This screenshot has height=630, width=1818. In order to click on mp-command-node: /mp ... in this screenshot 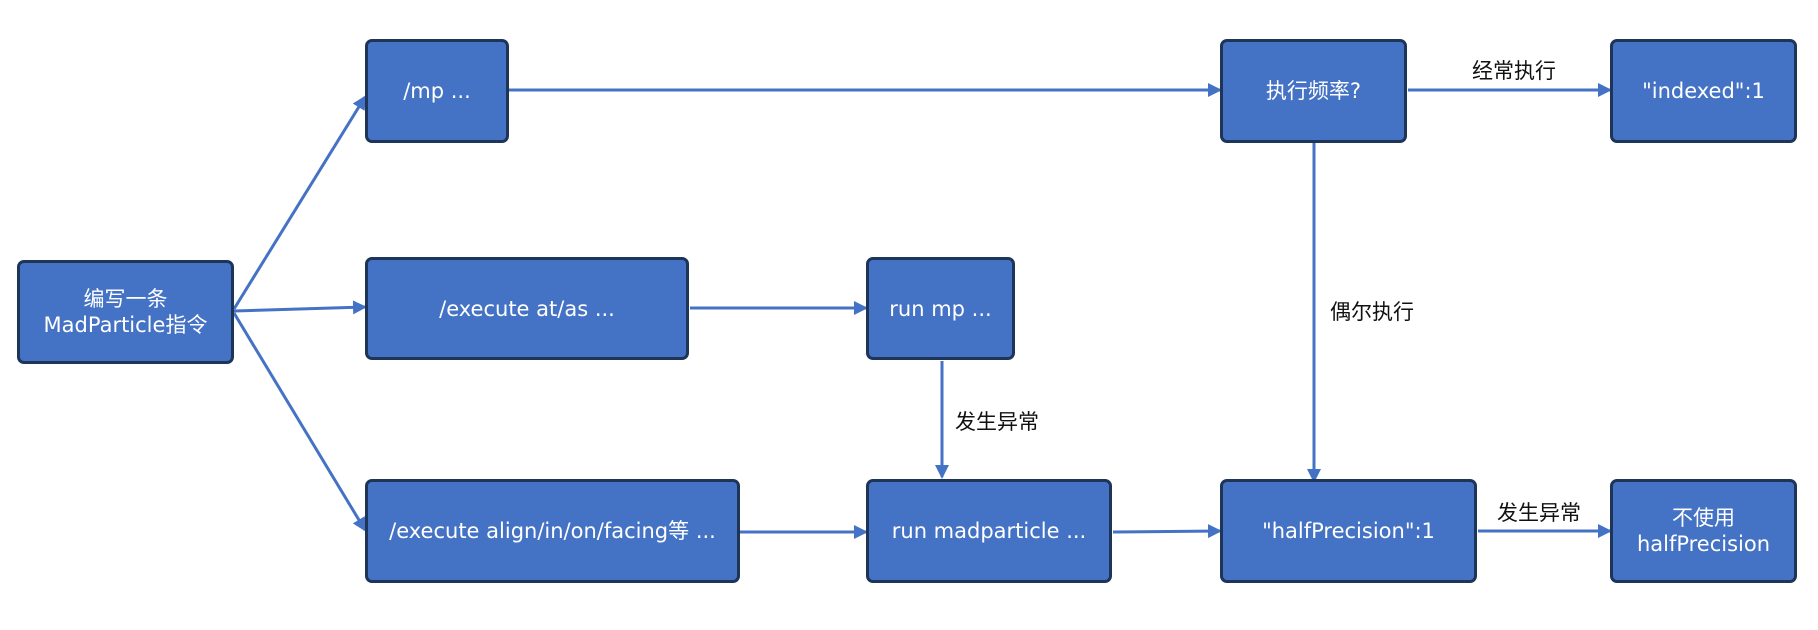, I will do `click(437, 91)`.